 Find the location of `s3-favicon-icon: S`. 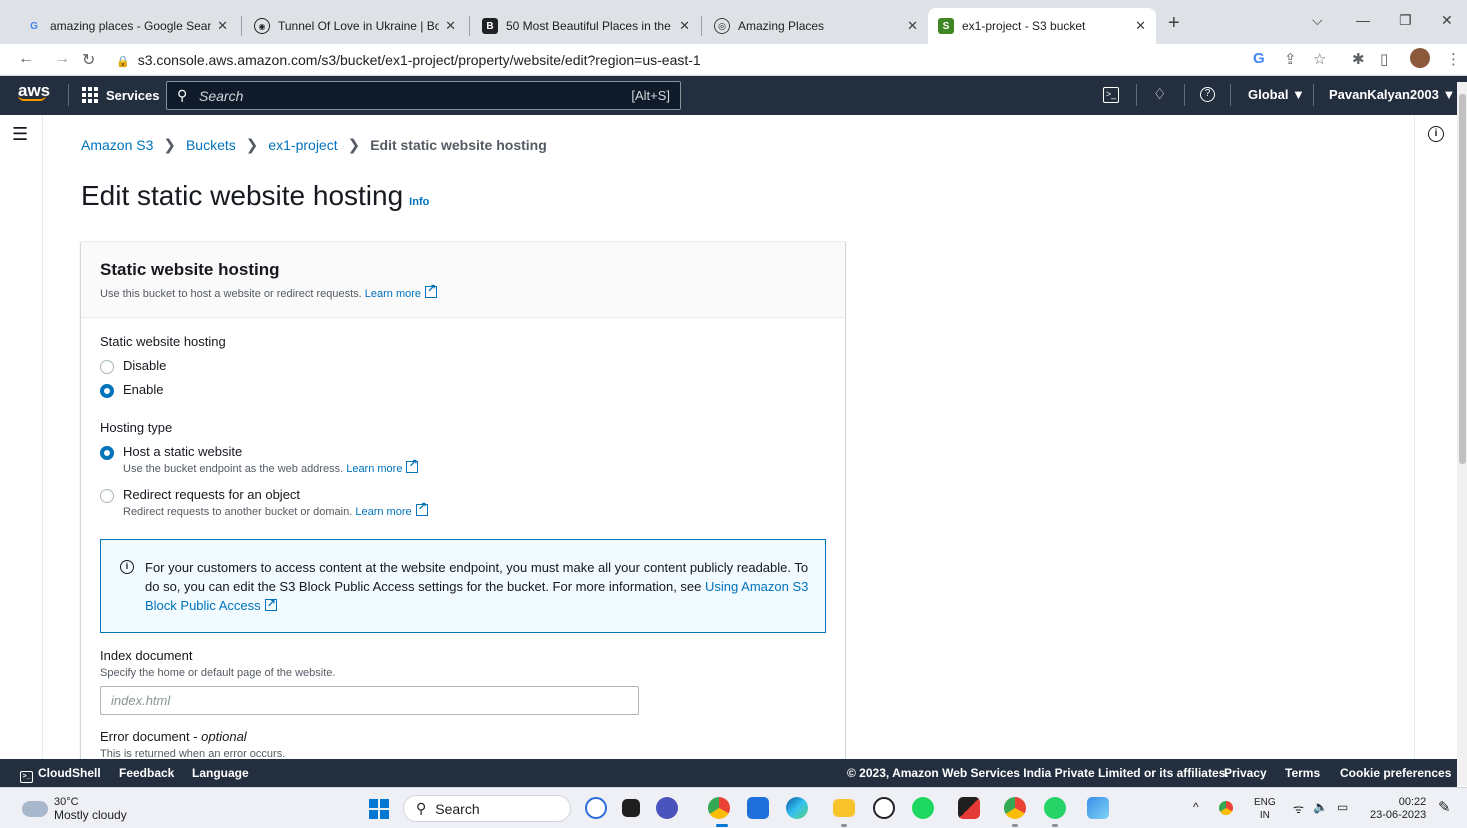

s3-favicon-icon: S is located at coordinates (946, 26).